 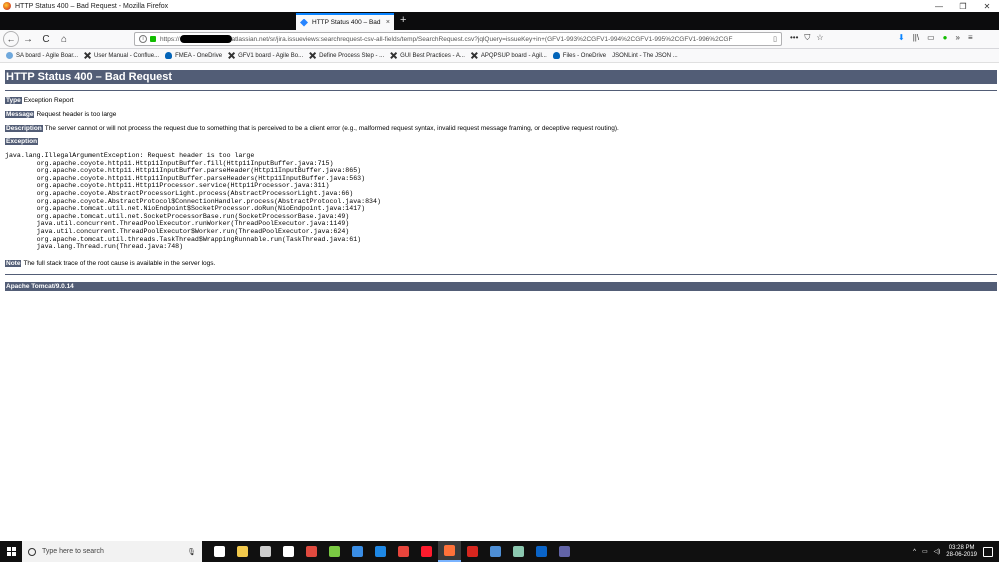 What do you see at coordinates (13, 263) in the screenshot?
I see `note-label: Note` at bounding box center [13, 263].